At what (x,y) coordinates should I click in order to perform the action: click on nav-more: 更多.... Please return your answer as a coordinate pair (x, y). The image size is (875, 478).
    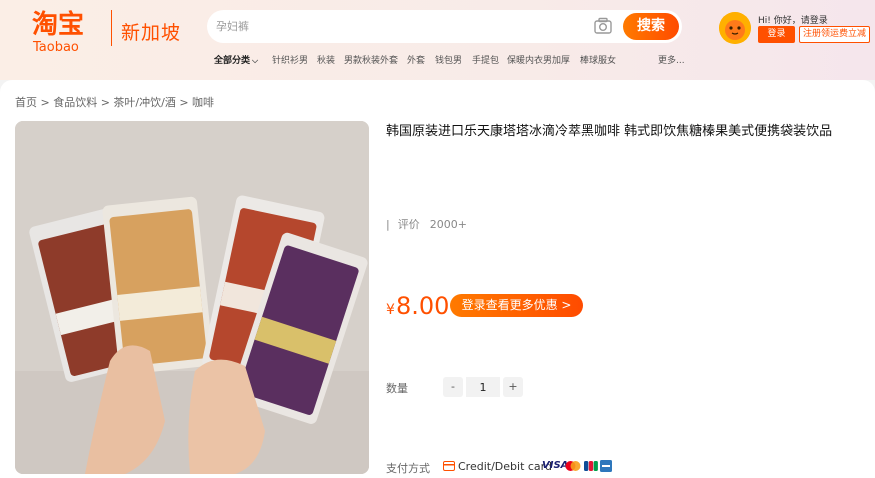
    Looking at the image, I should click on (671, 59).